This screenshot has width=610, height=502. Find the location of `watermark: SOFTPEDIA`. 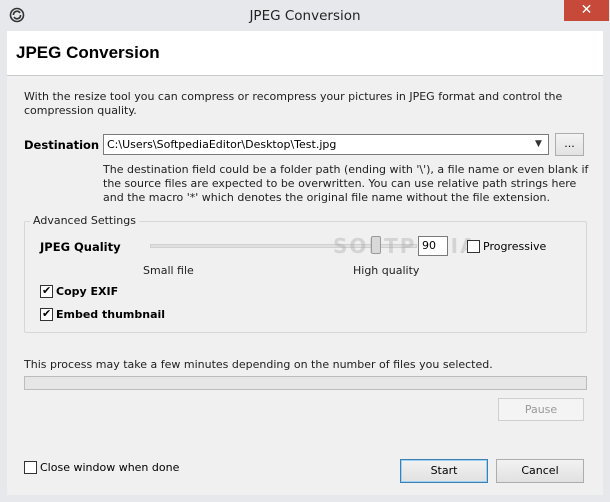

watermark: SOFTPEDIA is located at coordinates (405, 246).